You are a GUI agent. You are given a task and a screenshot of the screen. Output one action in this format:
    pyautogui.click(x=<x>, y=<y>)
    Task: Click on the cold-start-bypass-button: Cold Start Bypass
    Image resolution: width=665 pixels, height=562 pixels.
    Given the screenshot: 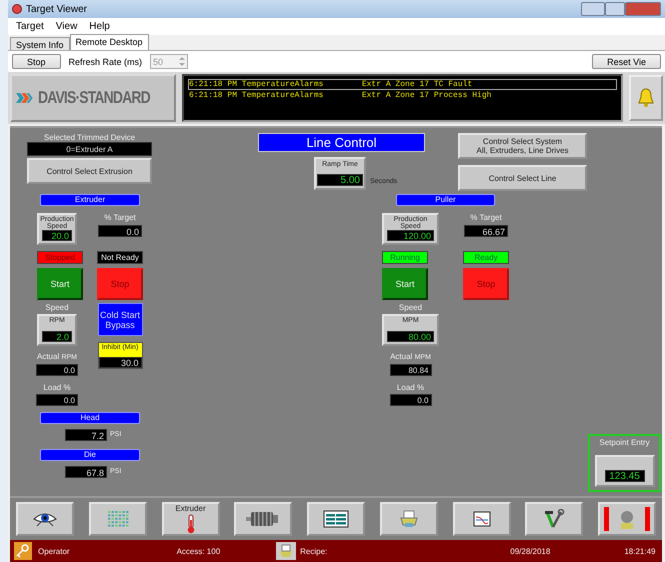 What is the action you would take?
    pyautogui.click(x=120, y=319)
    